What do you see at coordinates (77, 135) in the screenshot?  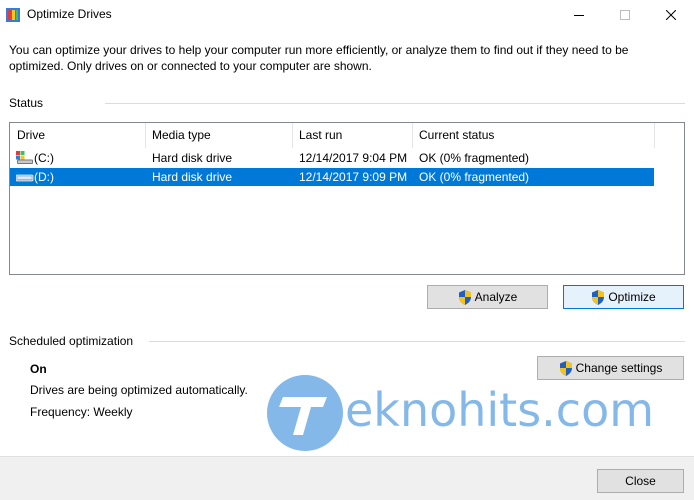 I see `column-header-drive: Drive` at bounding box center [77, 135].